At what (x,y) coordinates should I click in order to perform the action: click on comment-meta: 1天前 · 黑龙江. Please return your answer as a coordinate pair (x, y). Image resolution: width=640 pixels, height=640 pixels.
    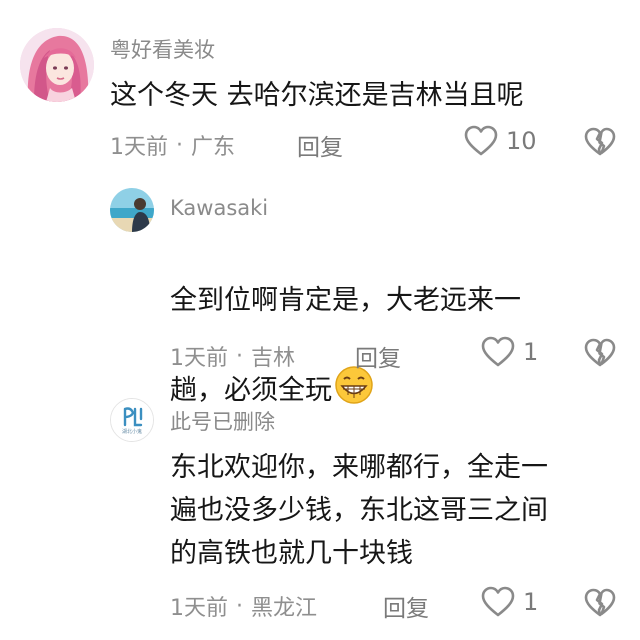
    Looking at the image, I should click on (243, 606).